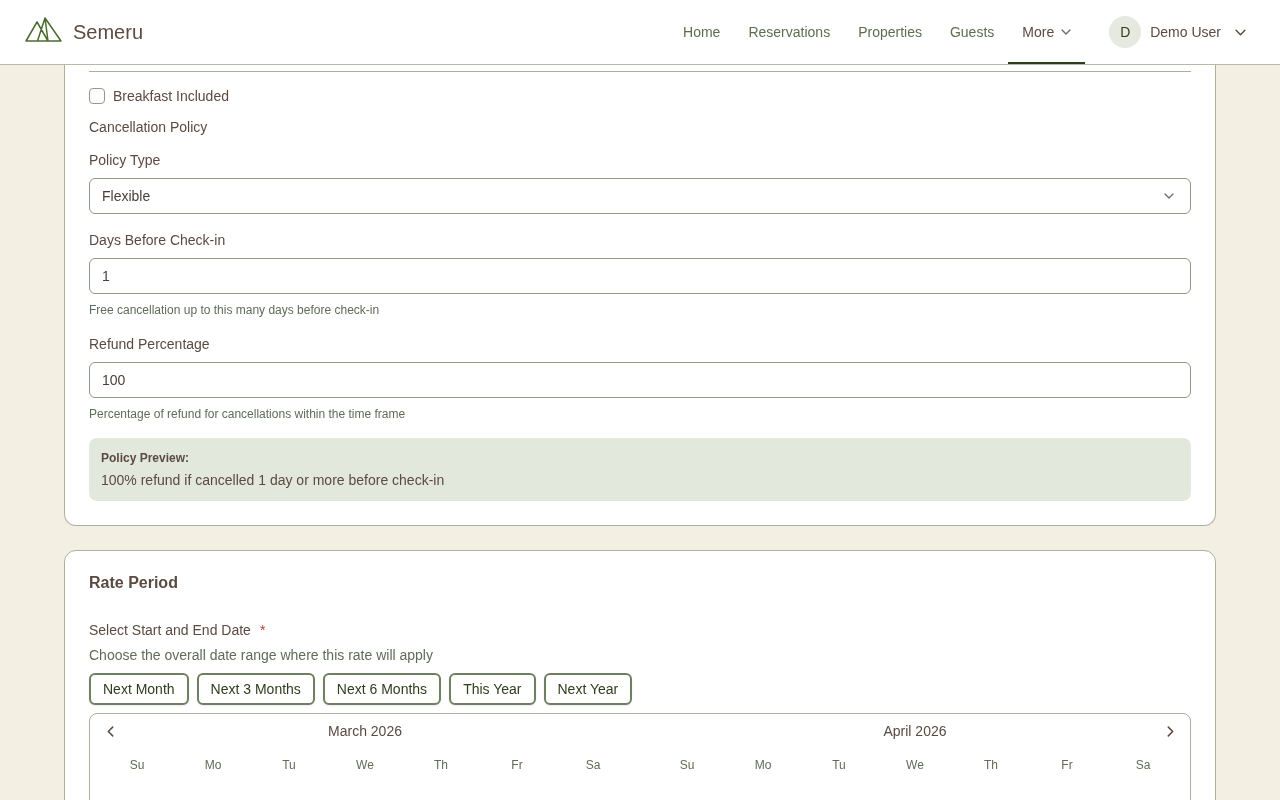  What do you see at coordinates (890, 32) in the screenshot?
I see `nav-link: Properties` at bounding box center [890, 32].